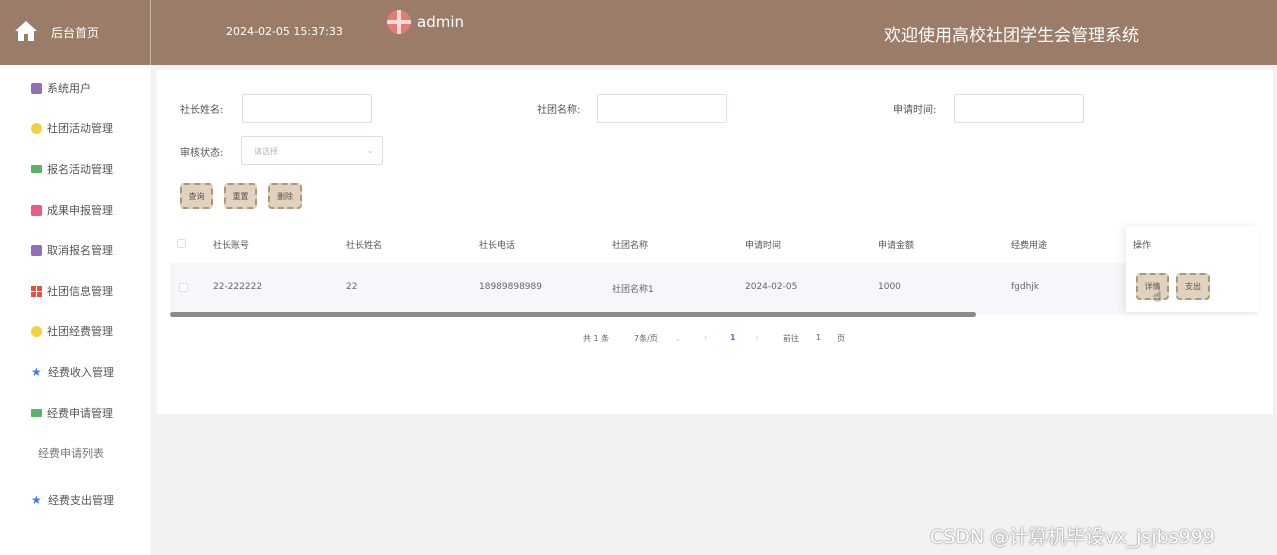  Describe the element at coordinates (285, 196) in the screenshot. I see `delete-button: 删除` at that location.